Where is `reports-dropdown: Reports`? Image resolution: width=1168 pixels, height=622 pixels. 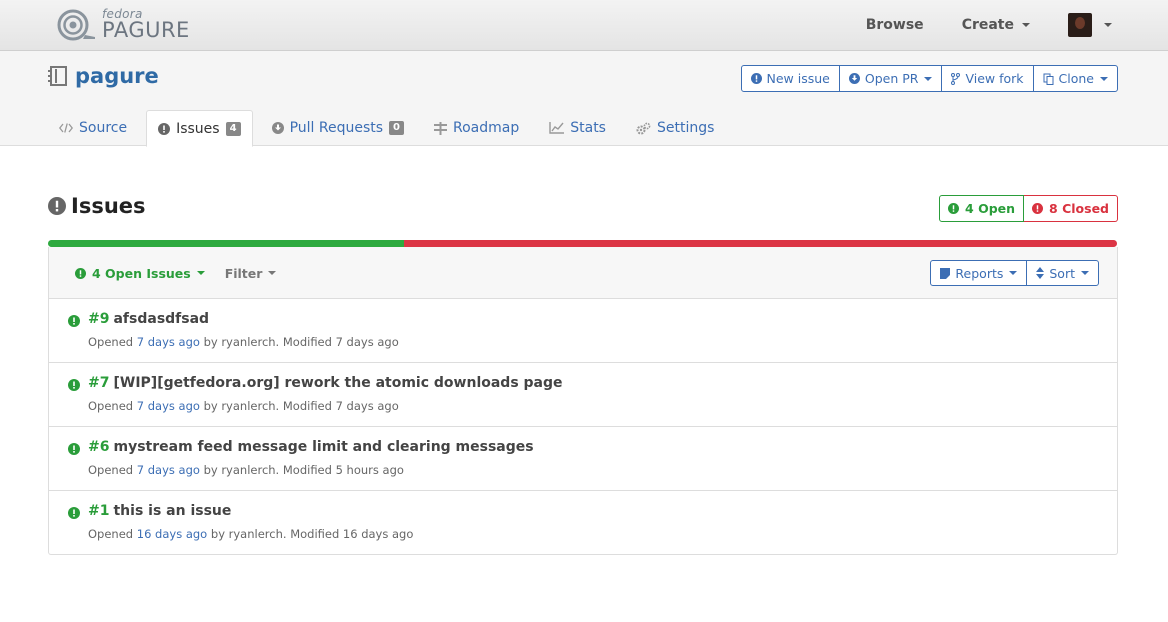
reports-dropdown: Reports is located at coordinates (979, 273).